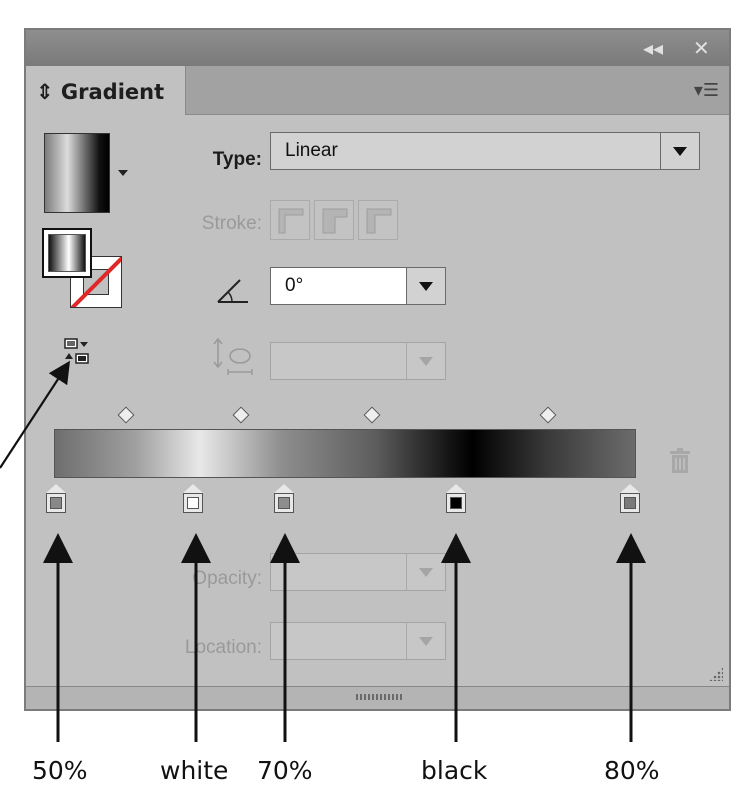  Describe the element at coordinates (285, 770) in the screenshot. I see `annotation-label-70: 70%` at that location.